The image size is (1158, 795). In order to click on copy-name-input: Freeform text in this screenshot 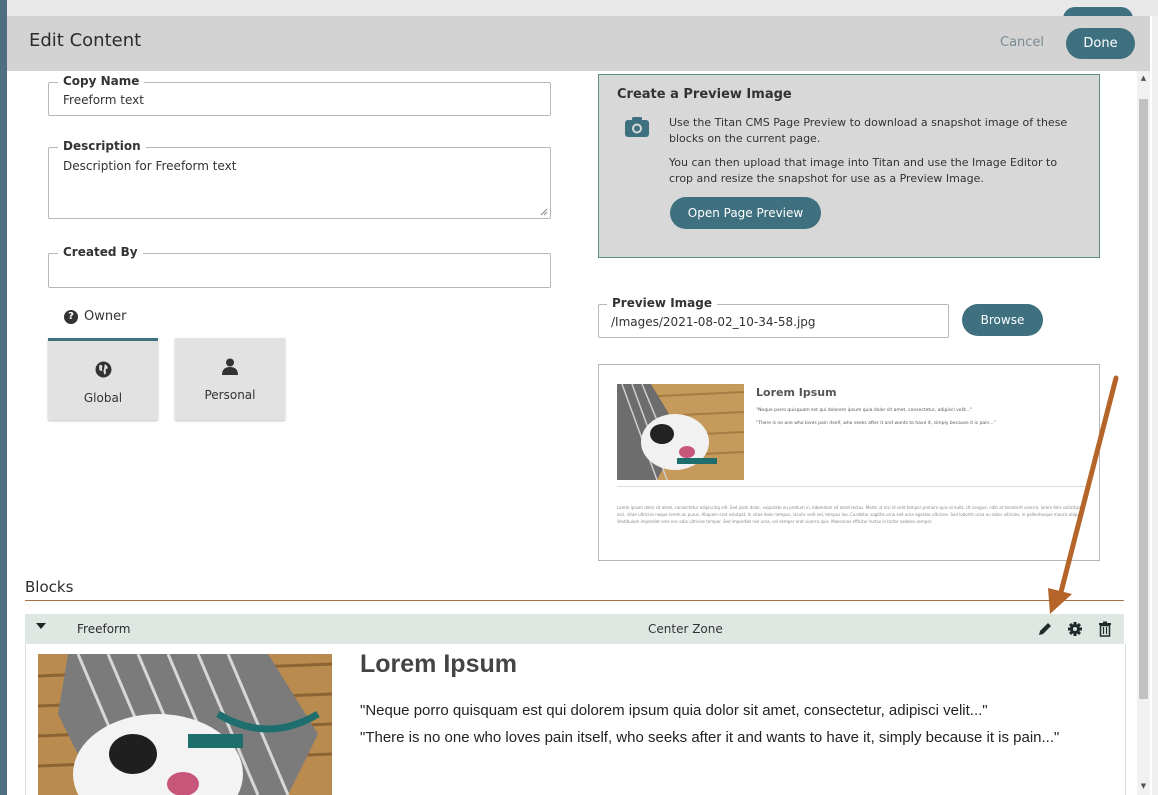, I will do `click(103, 100)`.